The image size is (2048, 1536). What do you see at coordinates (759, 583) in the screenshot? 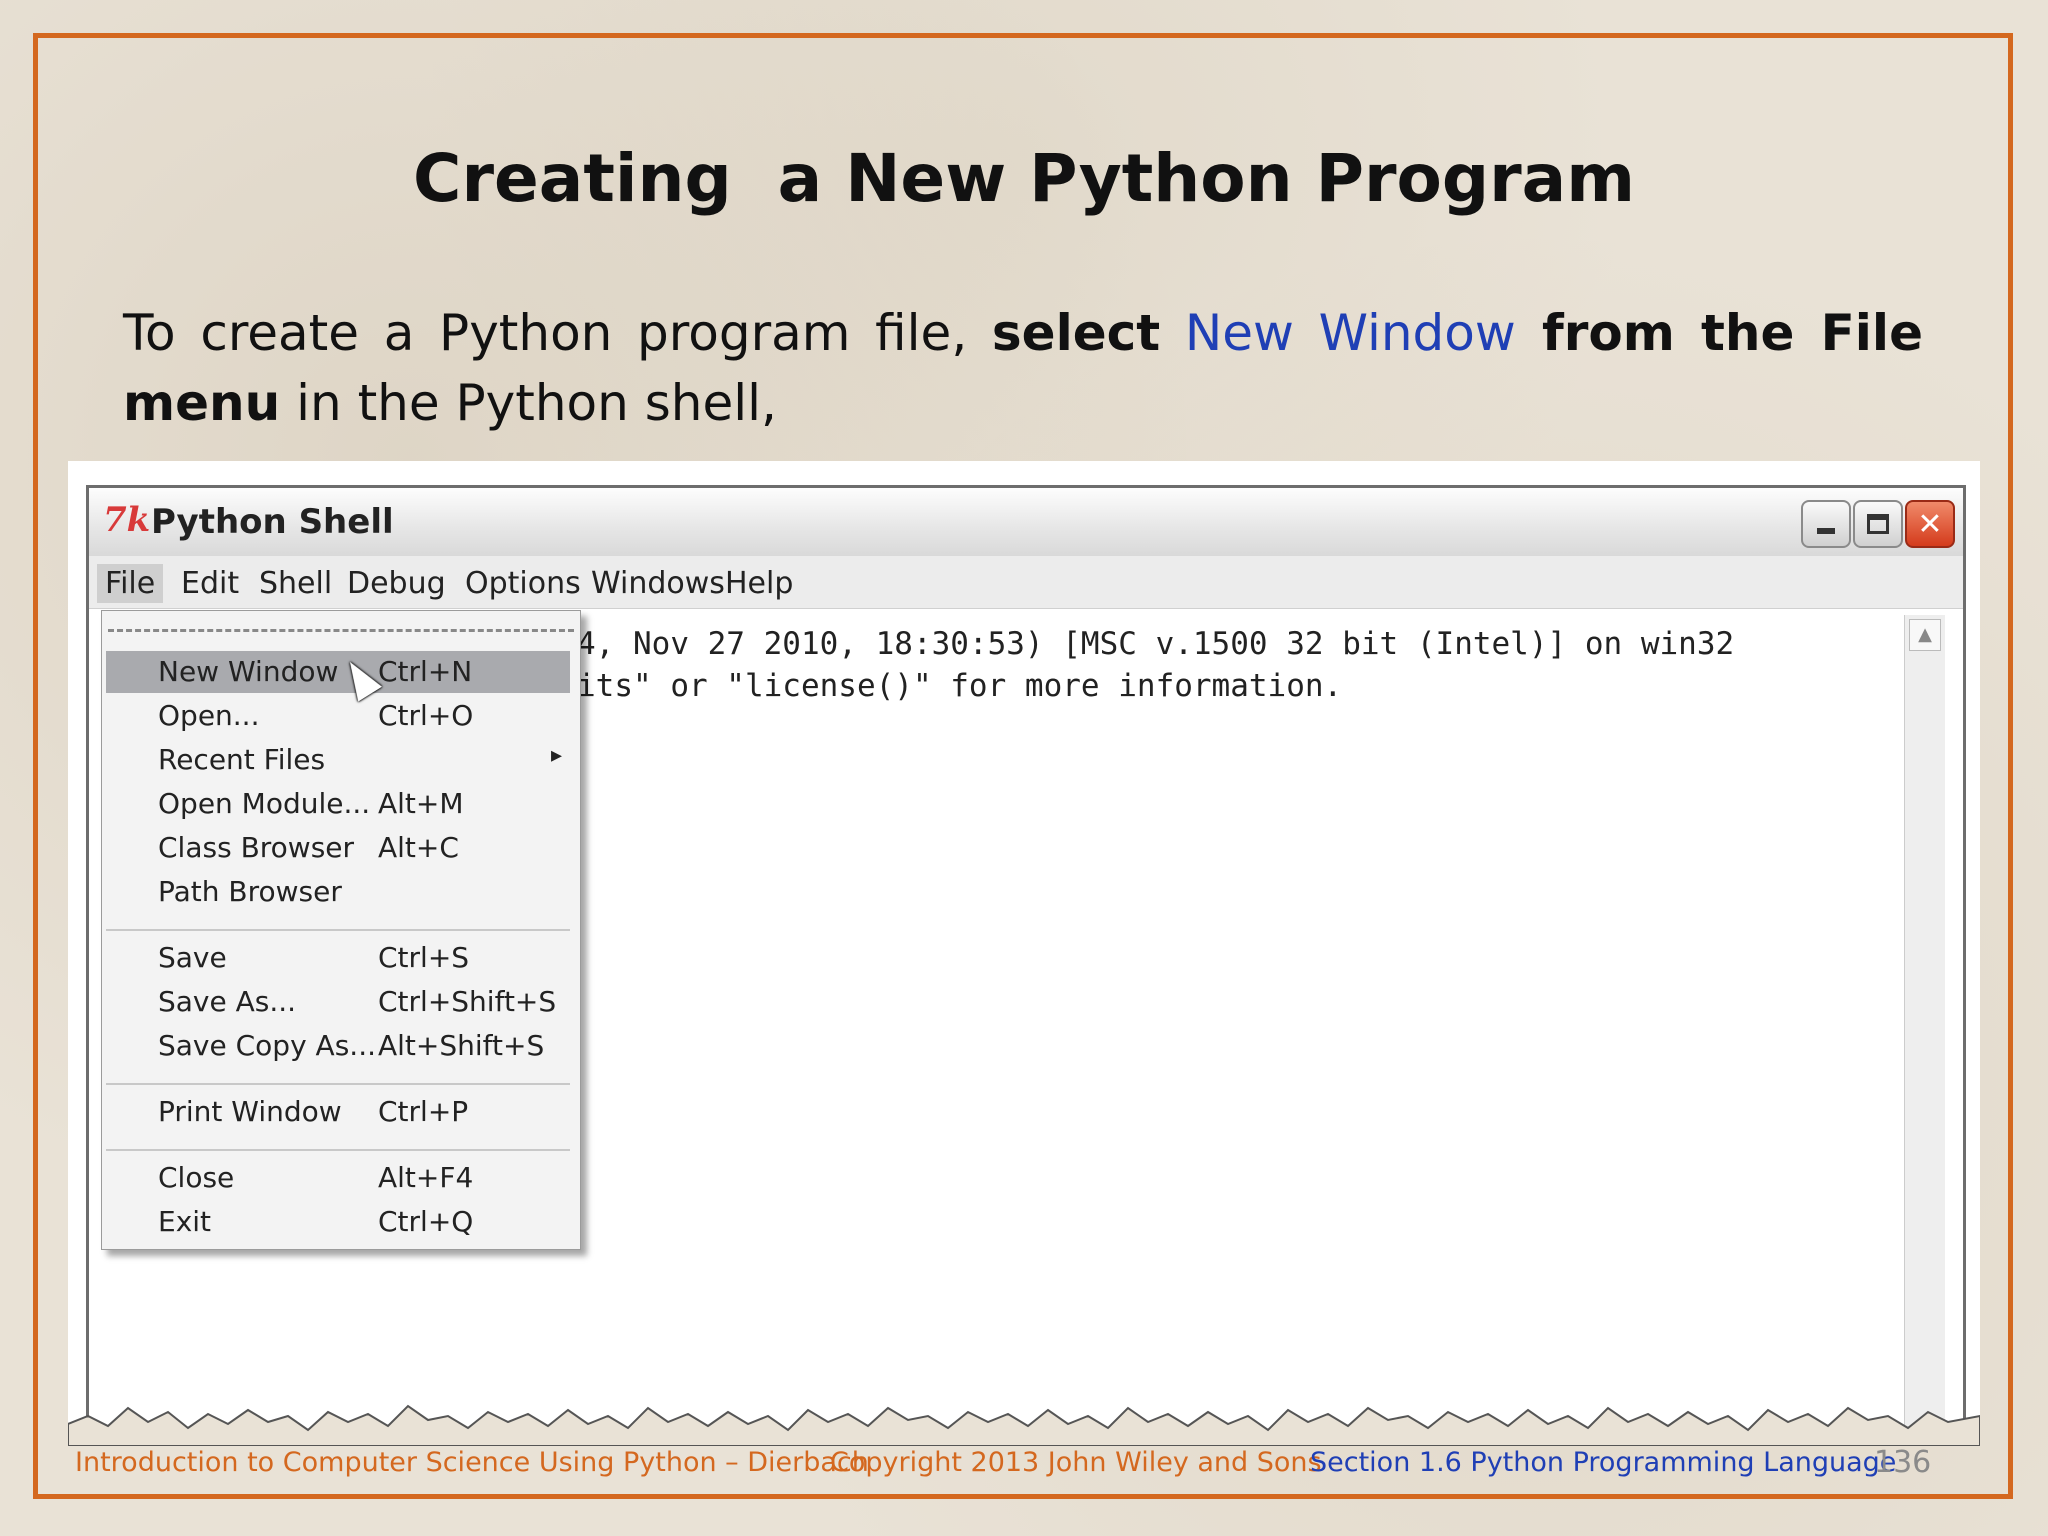
I see `menu-help: Help` at bounding box center [759, 583].